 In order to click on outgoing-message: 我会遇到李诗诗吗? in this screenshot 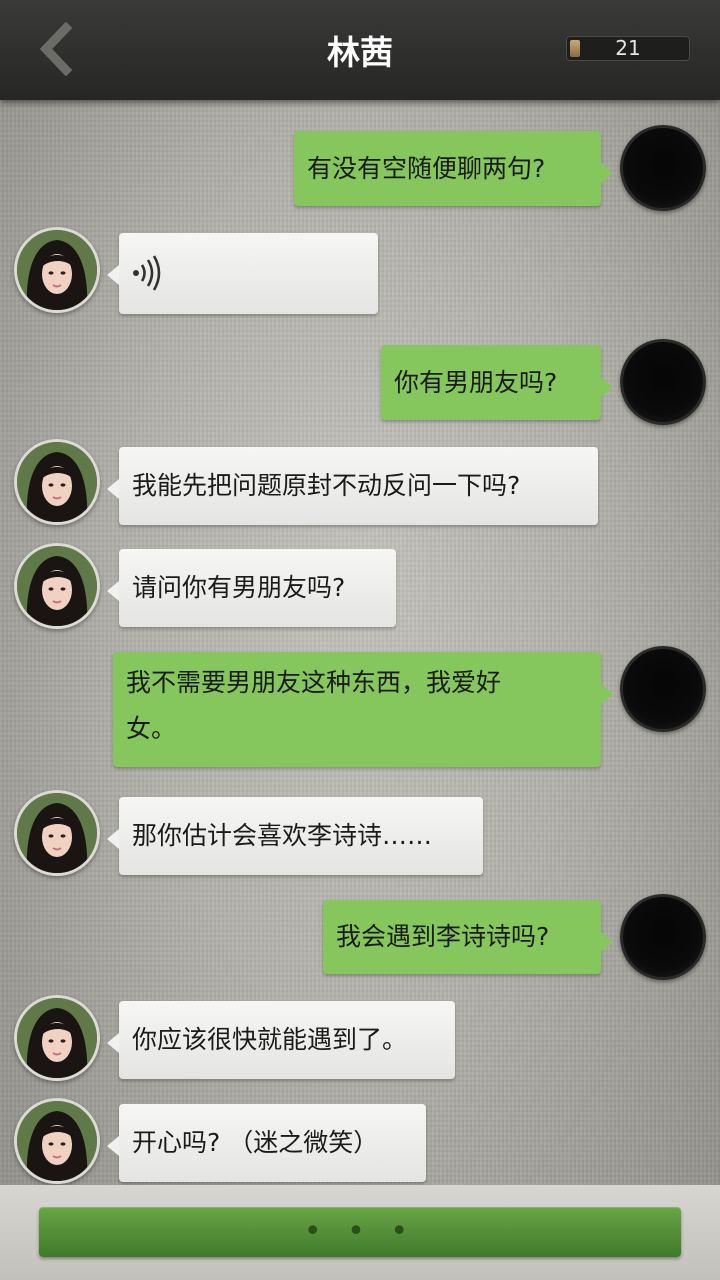, I will do `click(468, 937)`.